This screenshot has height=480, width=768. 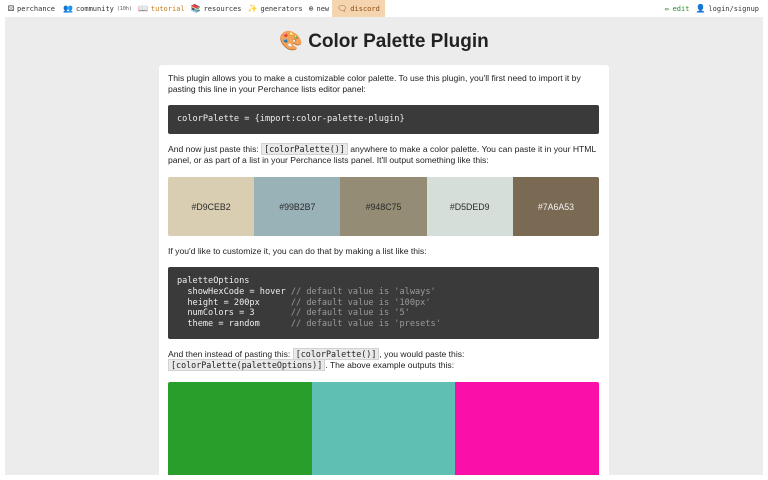 I want to click on page-title-text: Color Palette Plugin, so click(x=398, y=41).